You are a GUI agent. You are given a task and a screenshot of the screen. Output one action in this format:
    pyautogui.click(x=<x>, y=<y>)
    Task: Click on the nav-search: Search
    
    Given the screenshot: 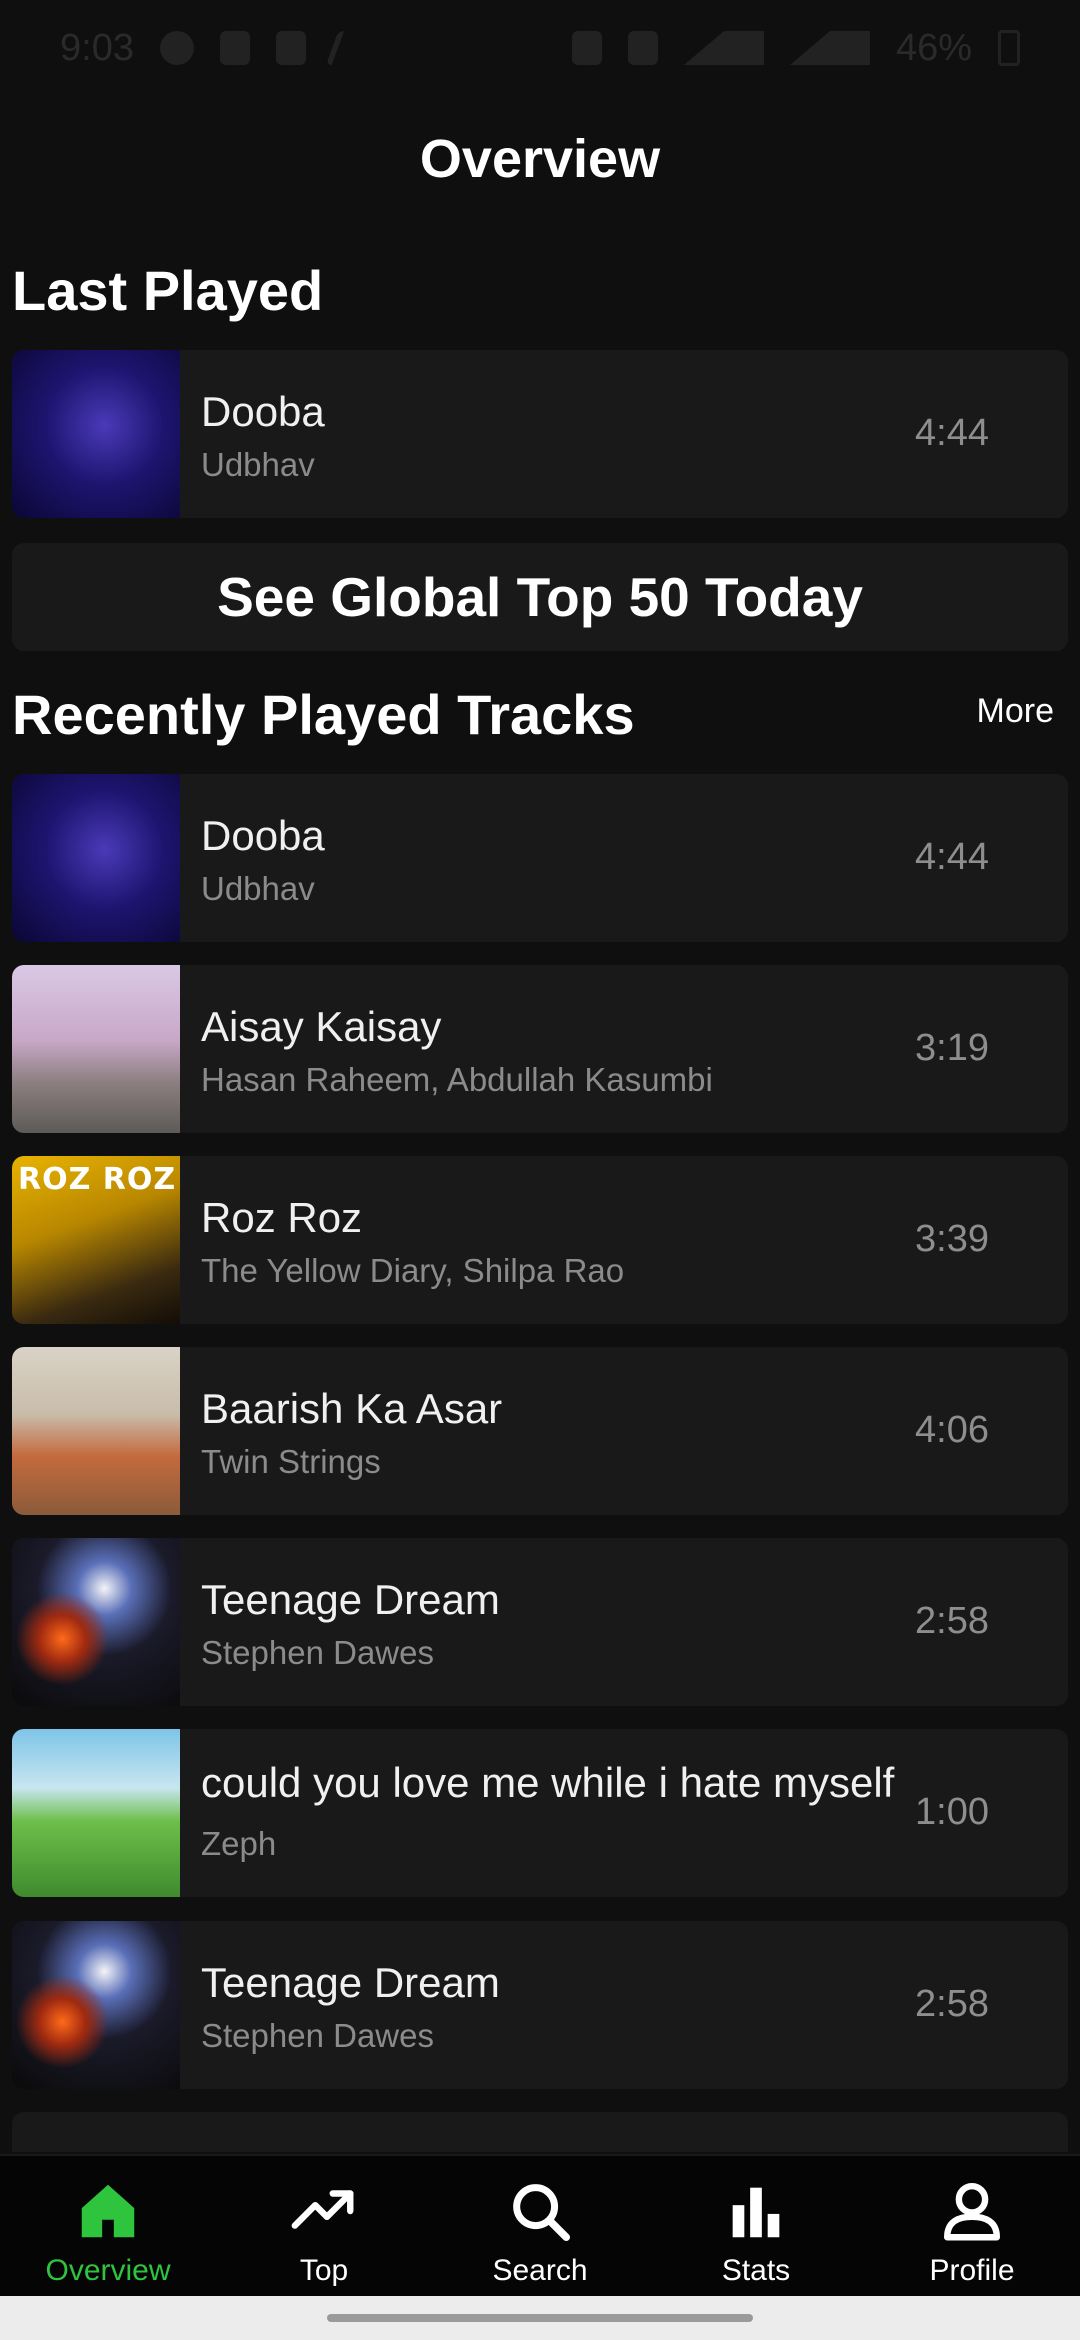 What is the action you would take?
    pyautogui.click(x=540, y=2227)
    